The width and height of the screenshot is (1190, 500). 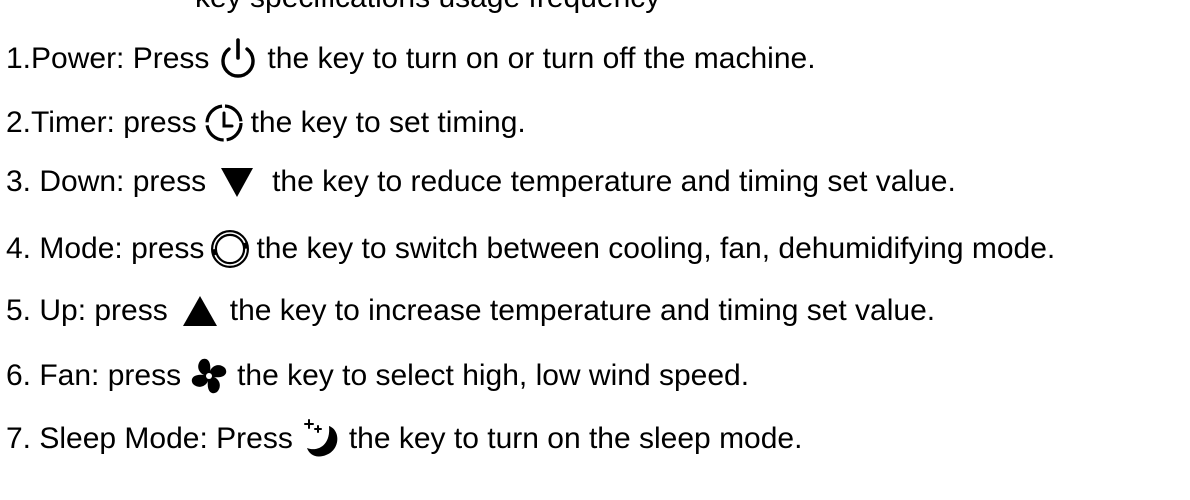 What do you see at coordinates (230, 249) in the screenshot?
I see `mode-ring-icon` at bounding box center [230, 249].